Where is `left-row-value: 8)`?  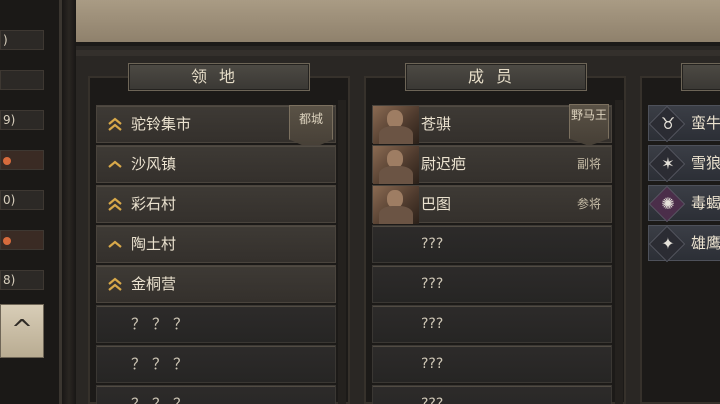 left-row-value: 8) is located at coordinates (9, 280).